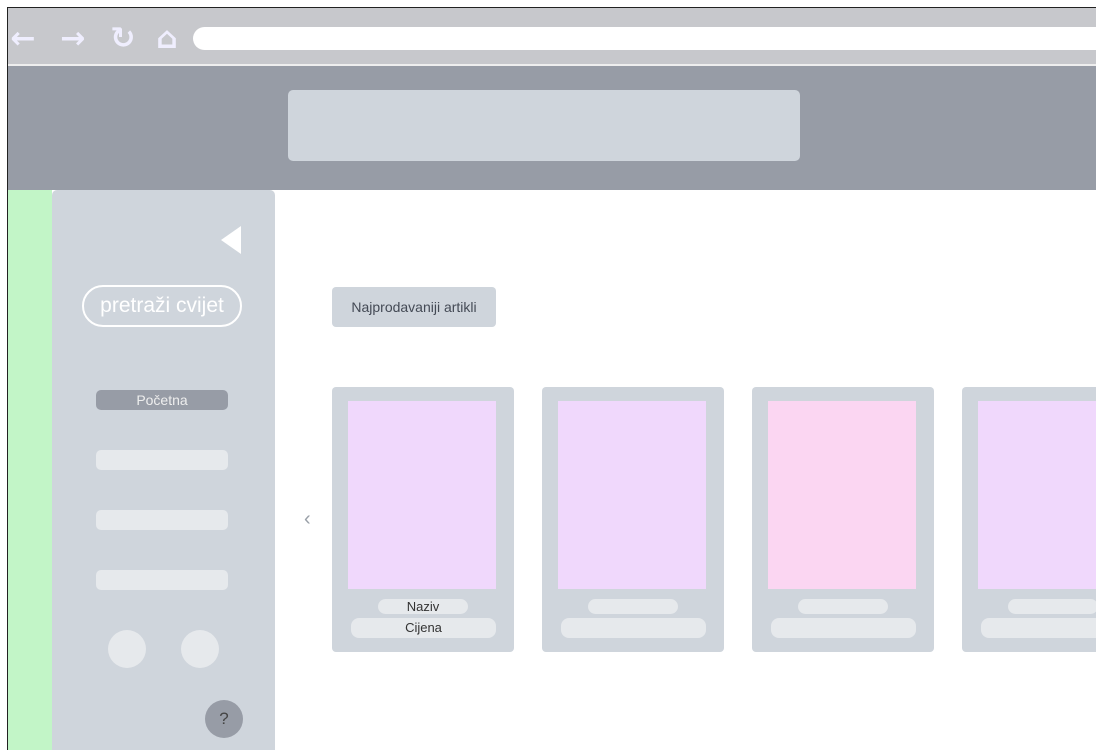 Image resolution: width=1096 pixels, height=750 pixels. What do you see at coordinates (23, 39) in the screenshot?
I see `back-arrow-icon: ←` at bounding box center [23, 39].